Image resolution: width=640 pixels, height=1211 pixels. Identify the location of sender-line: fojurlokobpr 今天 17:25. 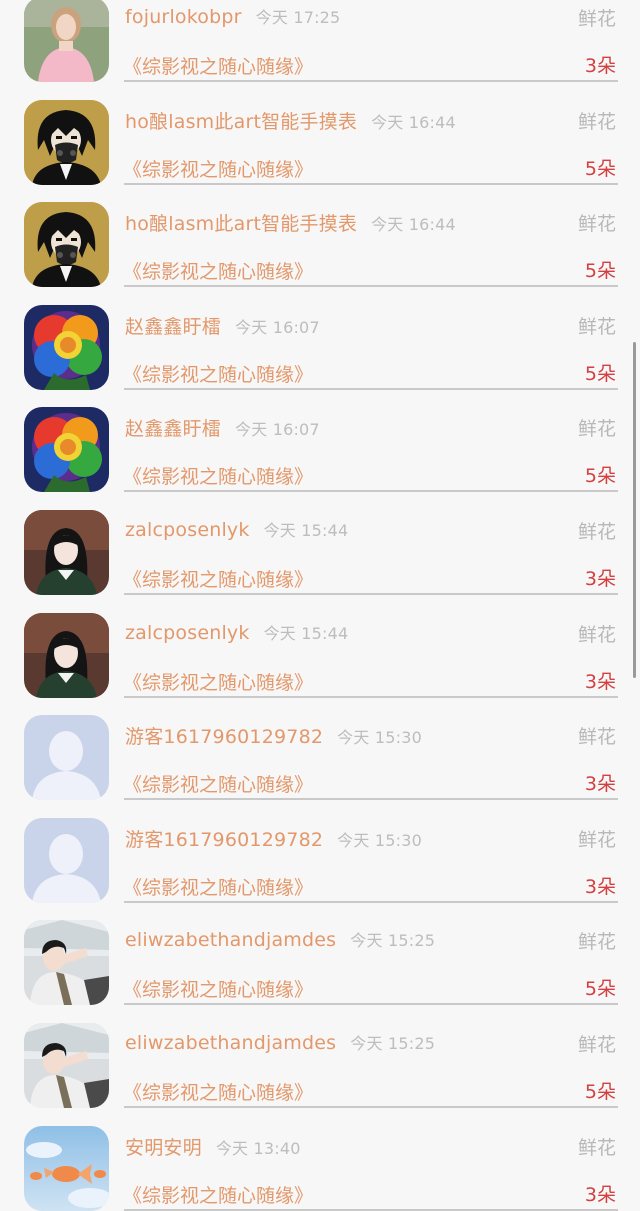
(232, 16).